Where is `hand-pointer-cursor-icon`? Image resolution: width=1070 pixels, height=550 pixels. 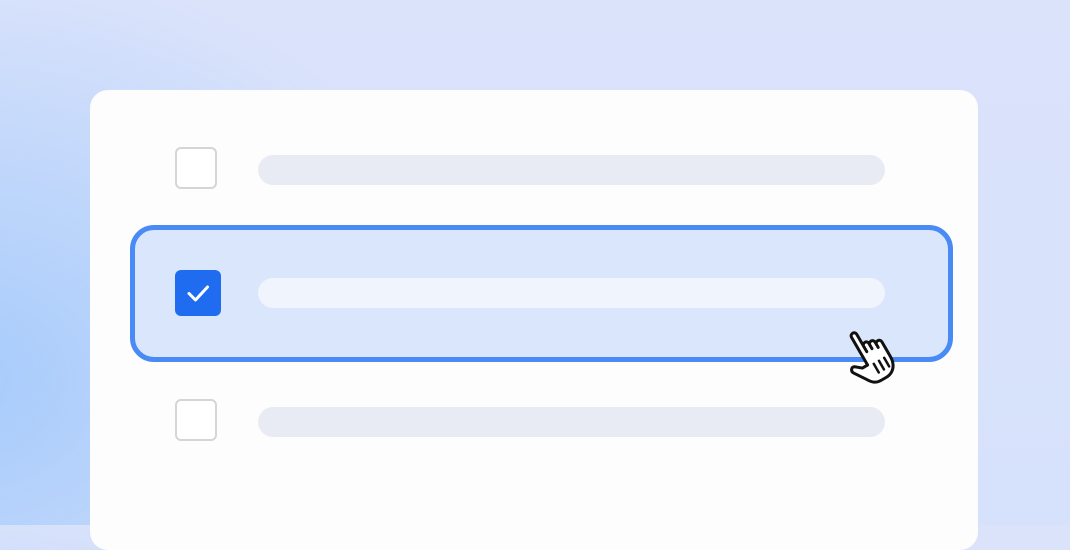
hand-pointer-cursor-icon is located at coordinates (872, 357).